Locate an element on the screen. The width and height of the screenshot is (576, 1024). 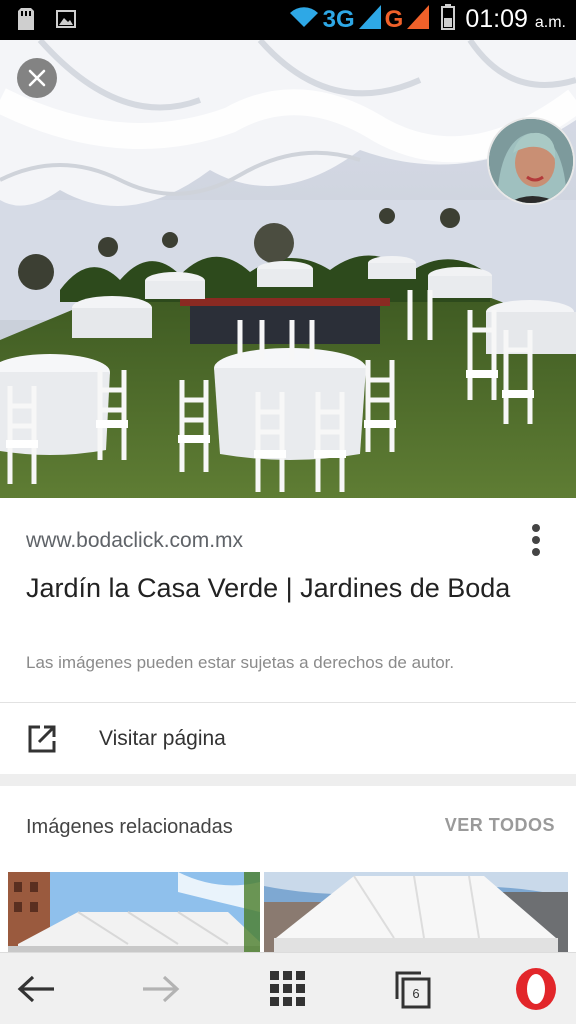
speed-dial-icon is located at coordinates (287, 988).